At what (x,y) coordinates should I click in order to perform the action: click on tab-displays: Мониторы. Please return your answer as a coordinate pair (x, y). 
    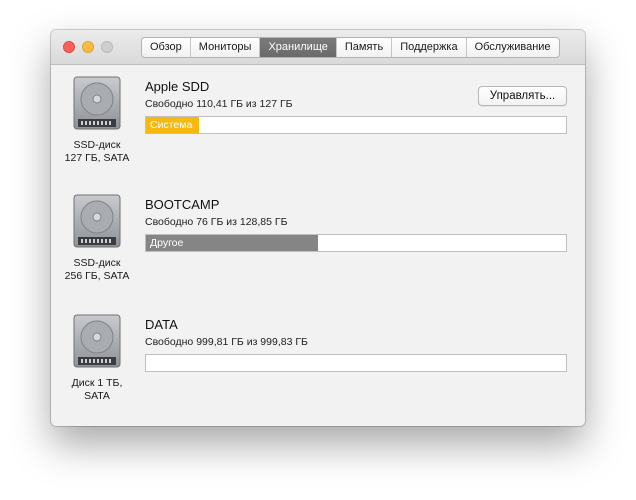
    Looking at the image, I should click on (226, 47).